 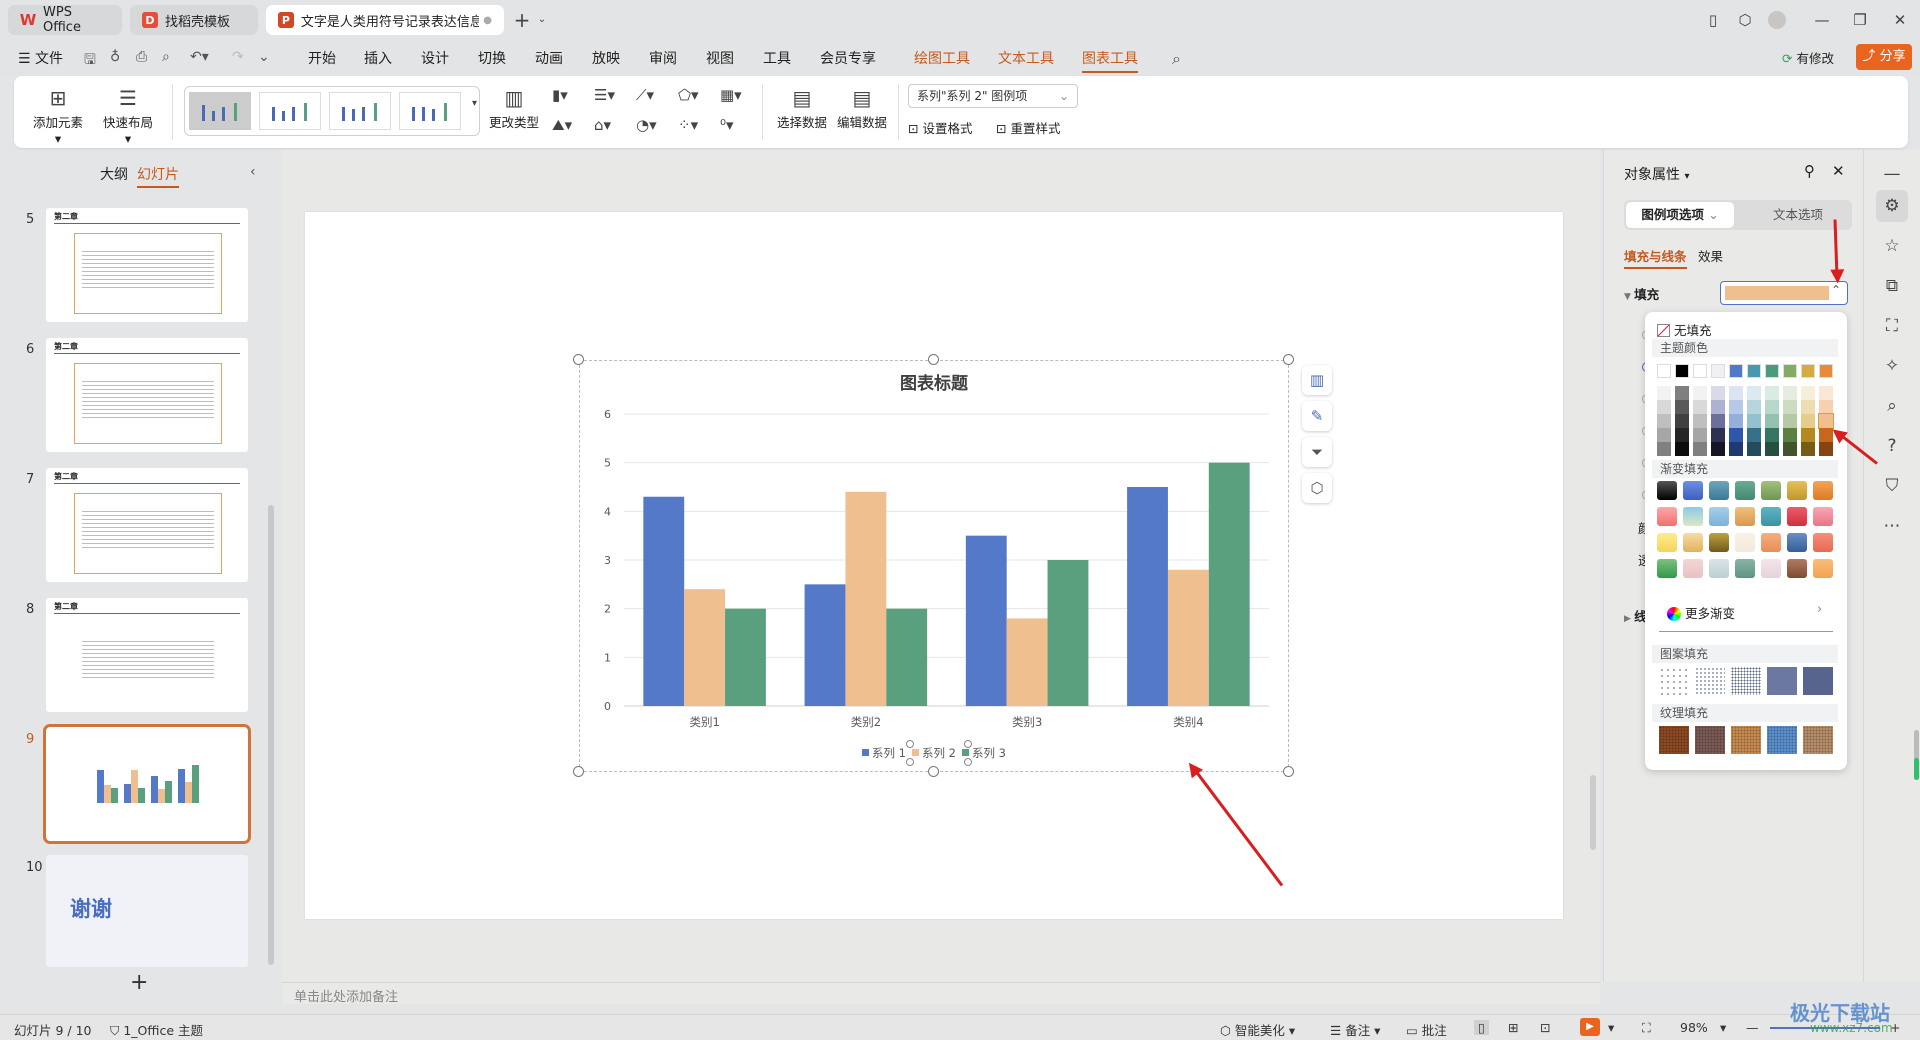 I want to click on slide-thumbnail-10: 谢谢, so click(x=147, y=911).